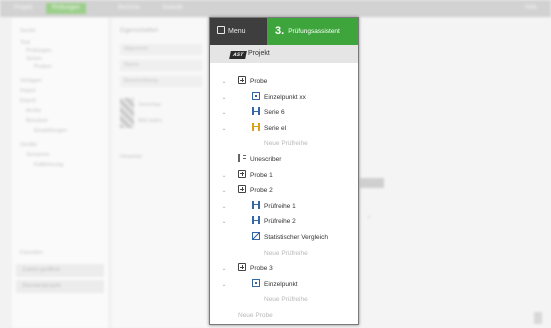  What do you see at coordinates (242, 158) in the screenshot?
I see `unesc-icon` at bounding box center [242, 158].